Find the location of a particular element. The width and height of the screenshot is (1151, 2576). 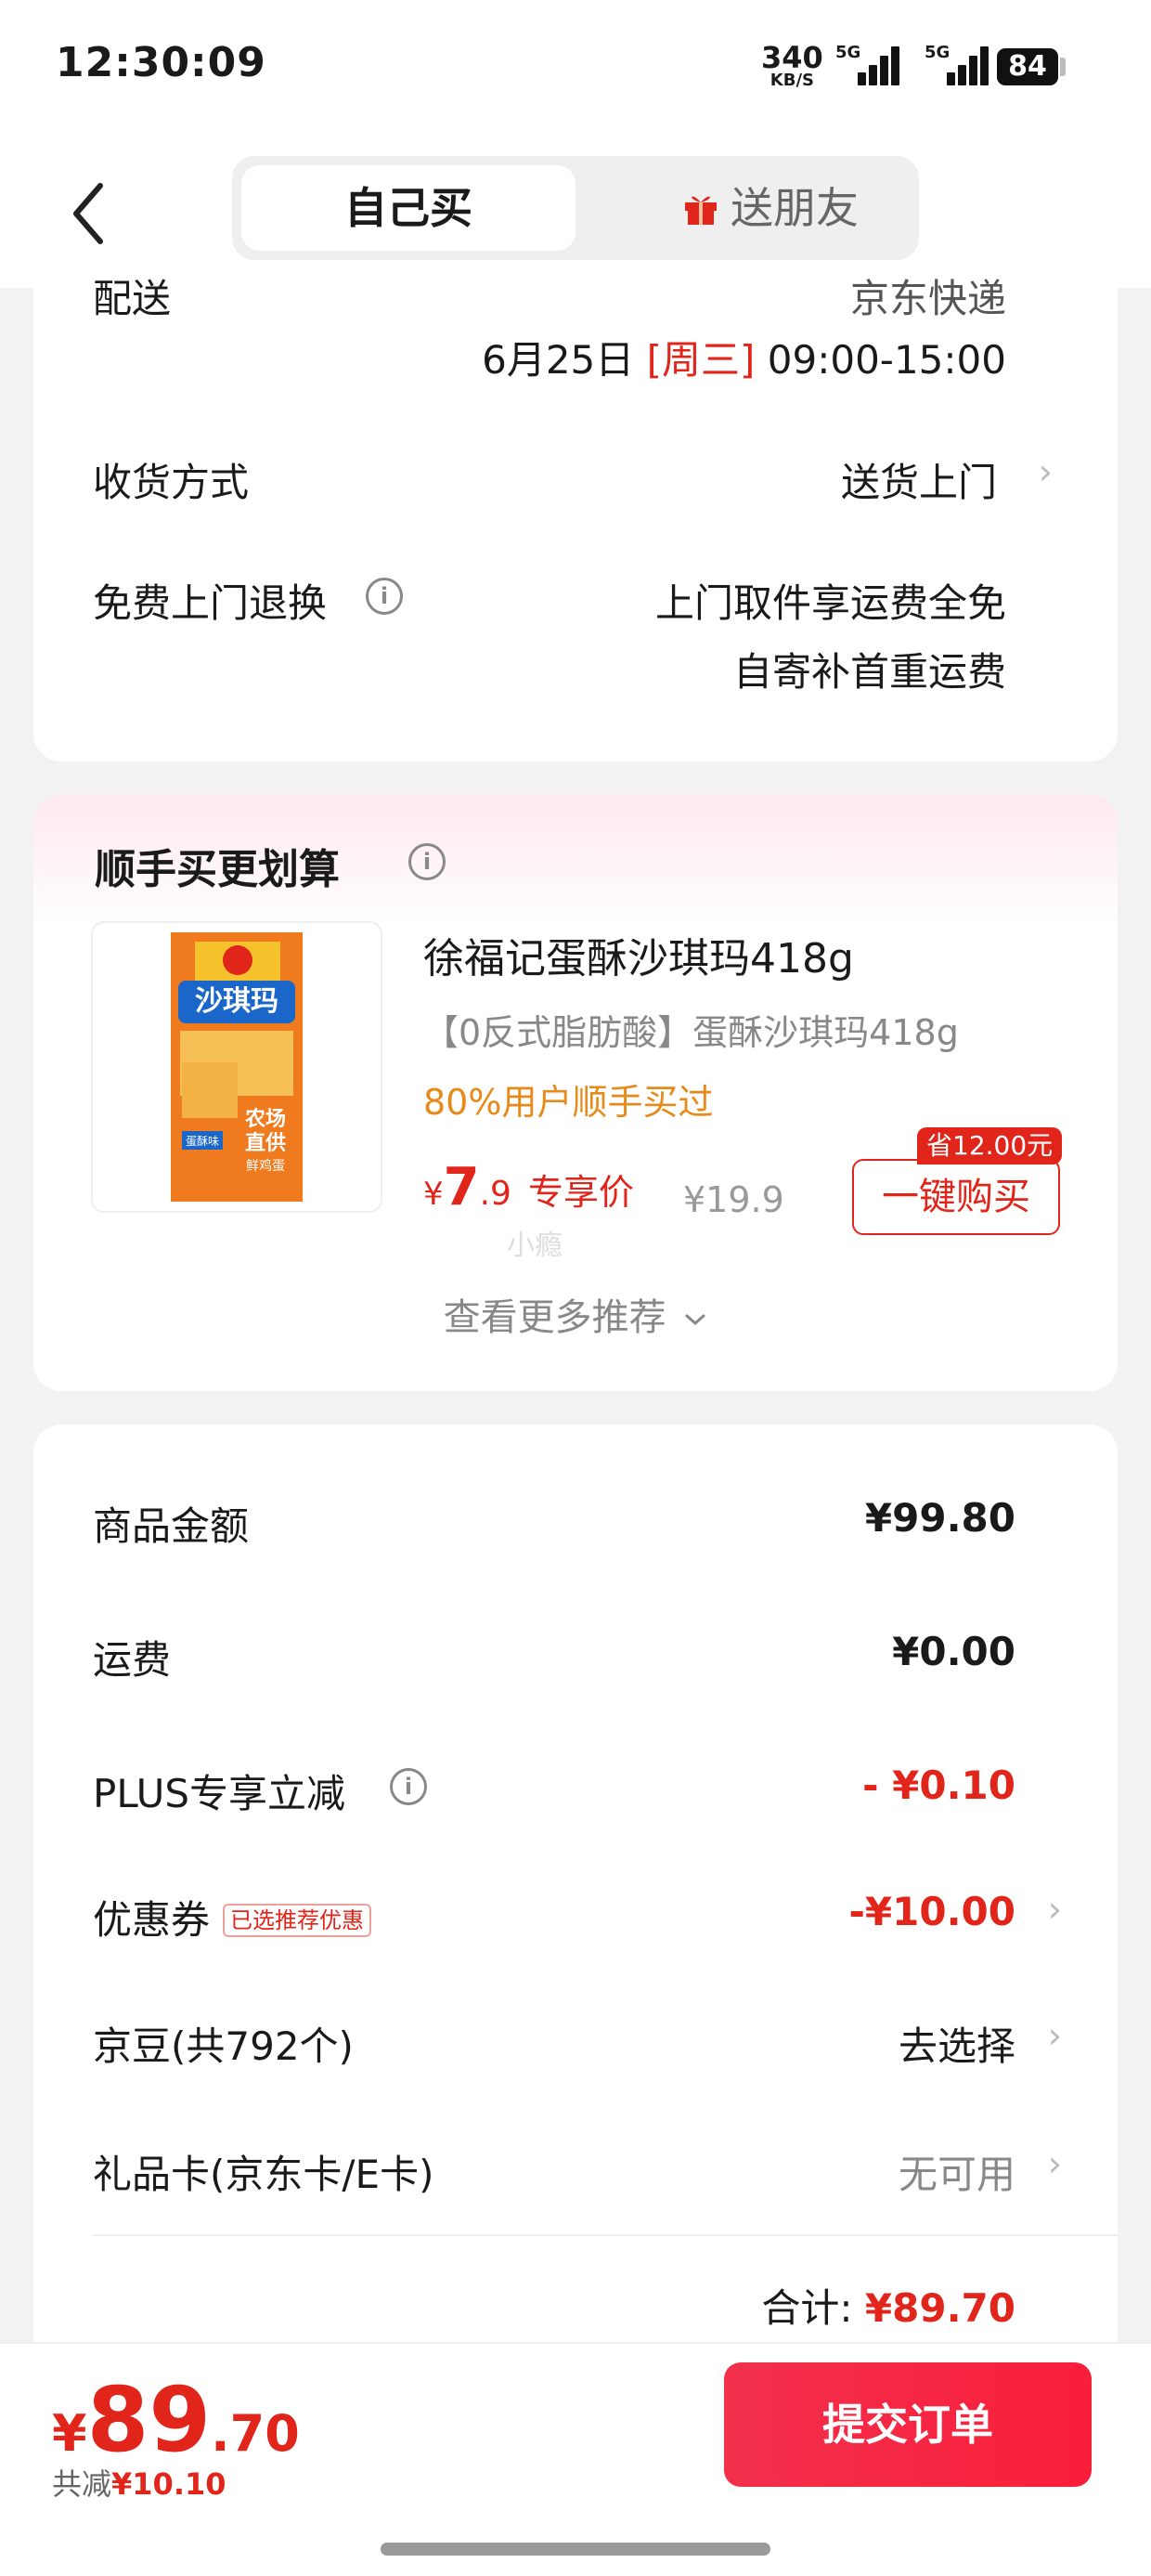

price-tag: 专享价 is located at coordinates (580, 1192).